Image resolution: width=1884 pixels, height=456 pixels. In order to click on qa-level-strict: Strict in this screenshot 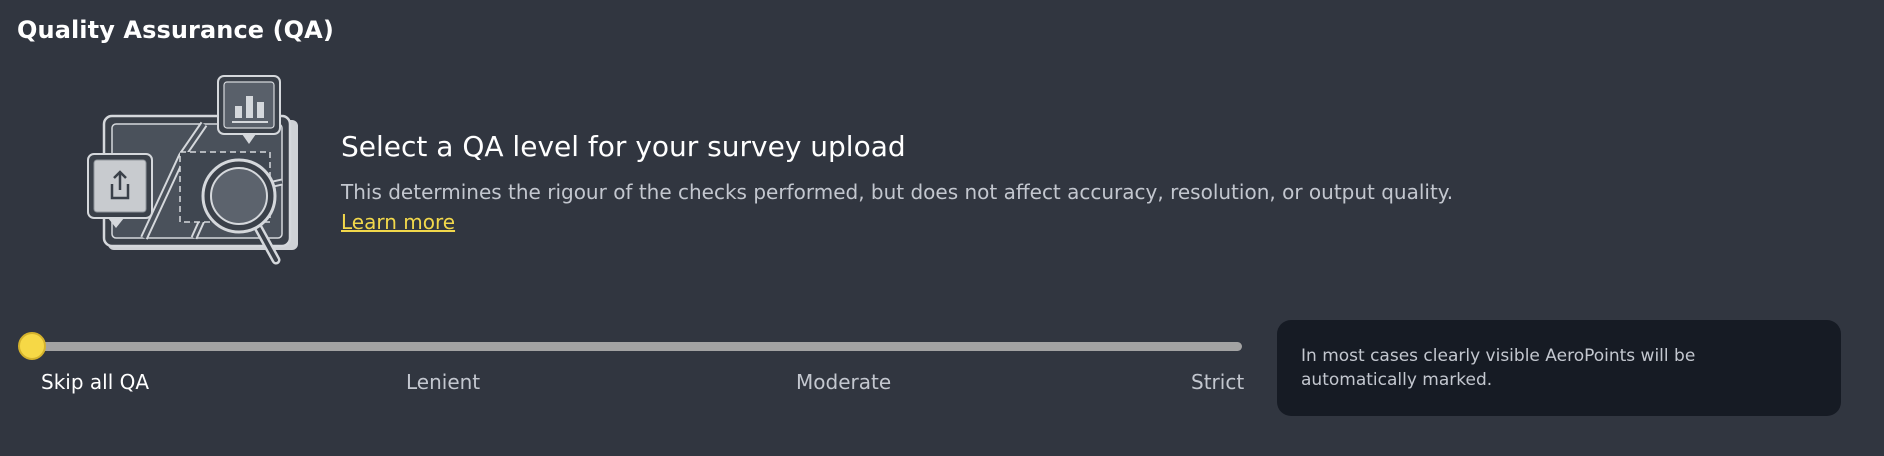, I will do `click(1217, 382)`.